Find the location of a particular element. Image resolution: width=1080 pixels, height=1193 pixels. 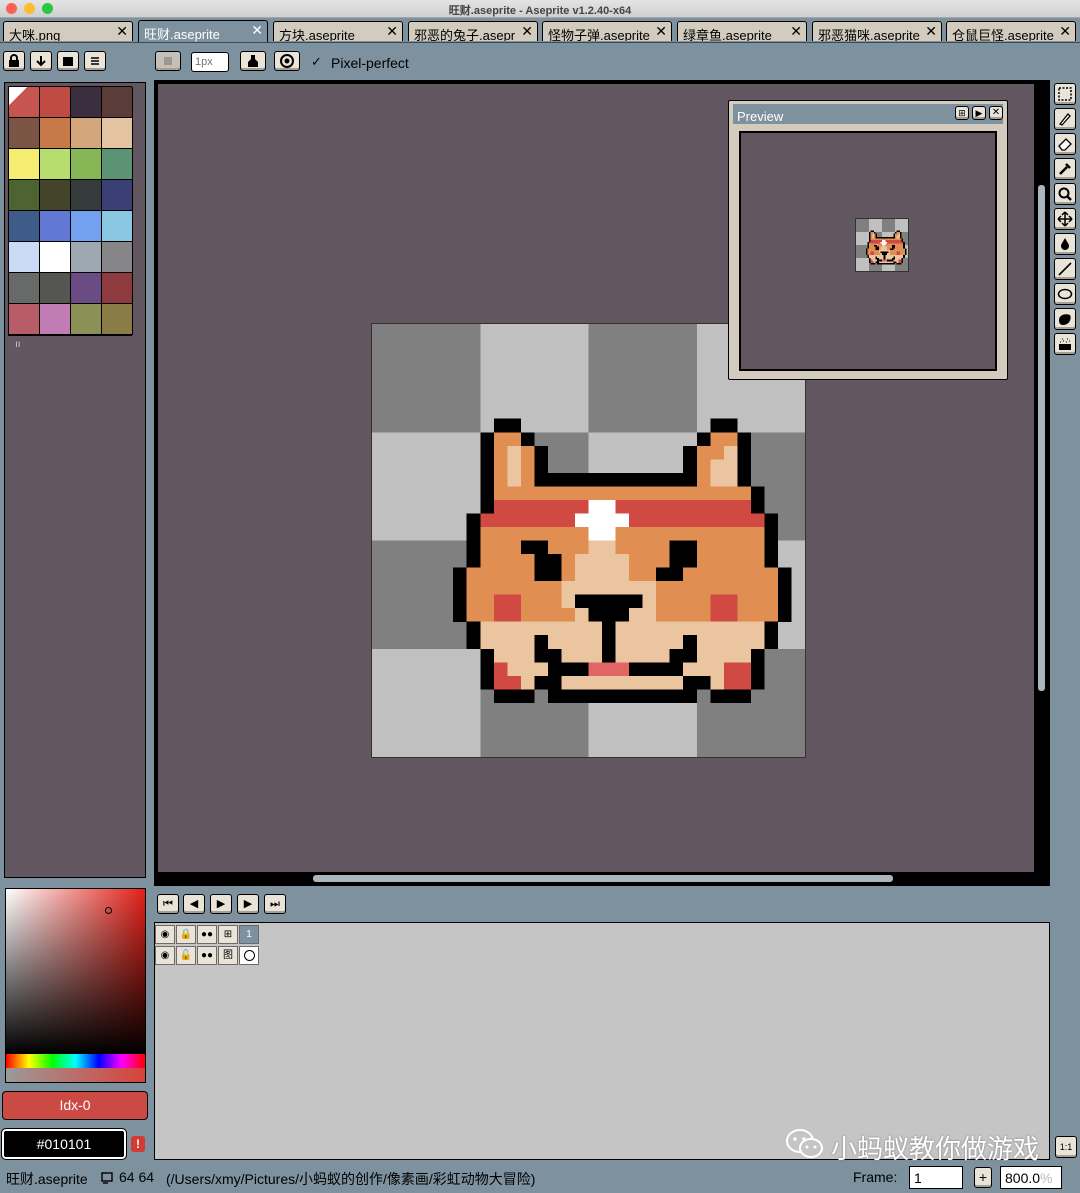

palette-lock-button is located at coordinates (14, 61).